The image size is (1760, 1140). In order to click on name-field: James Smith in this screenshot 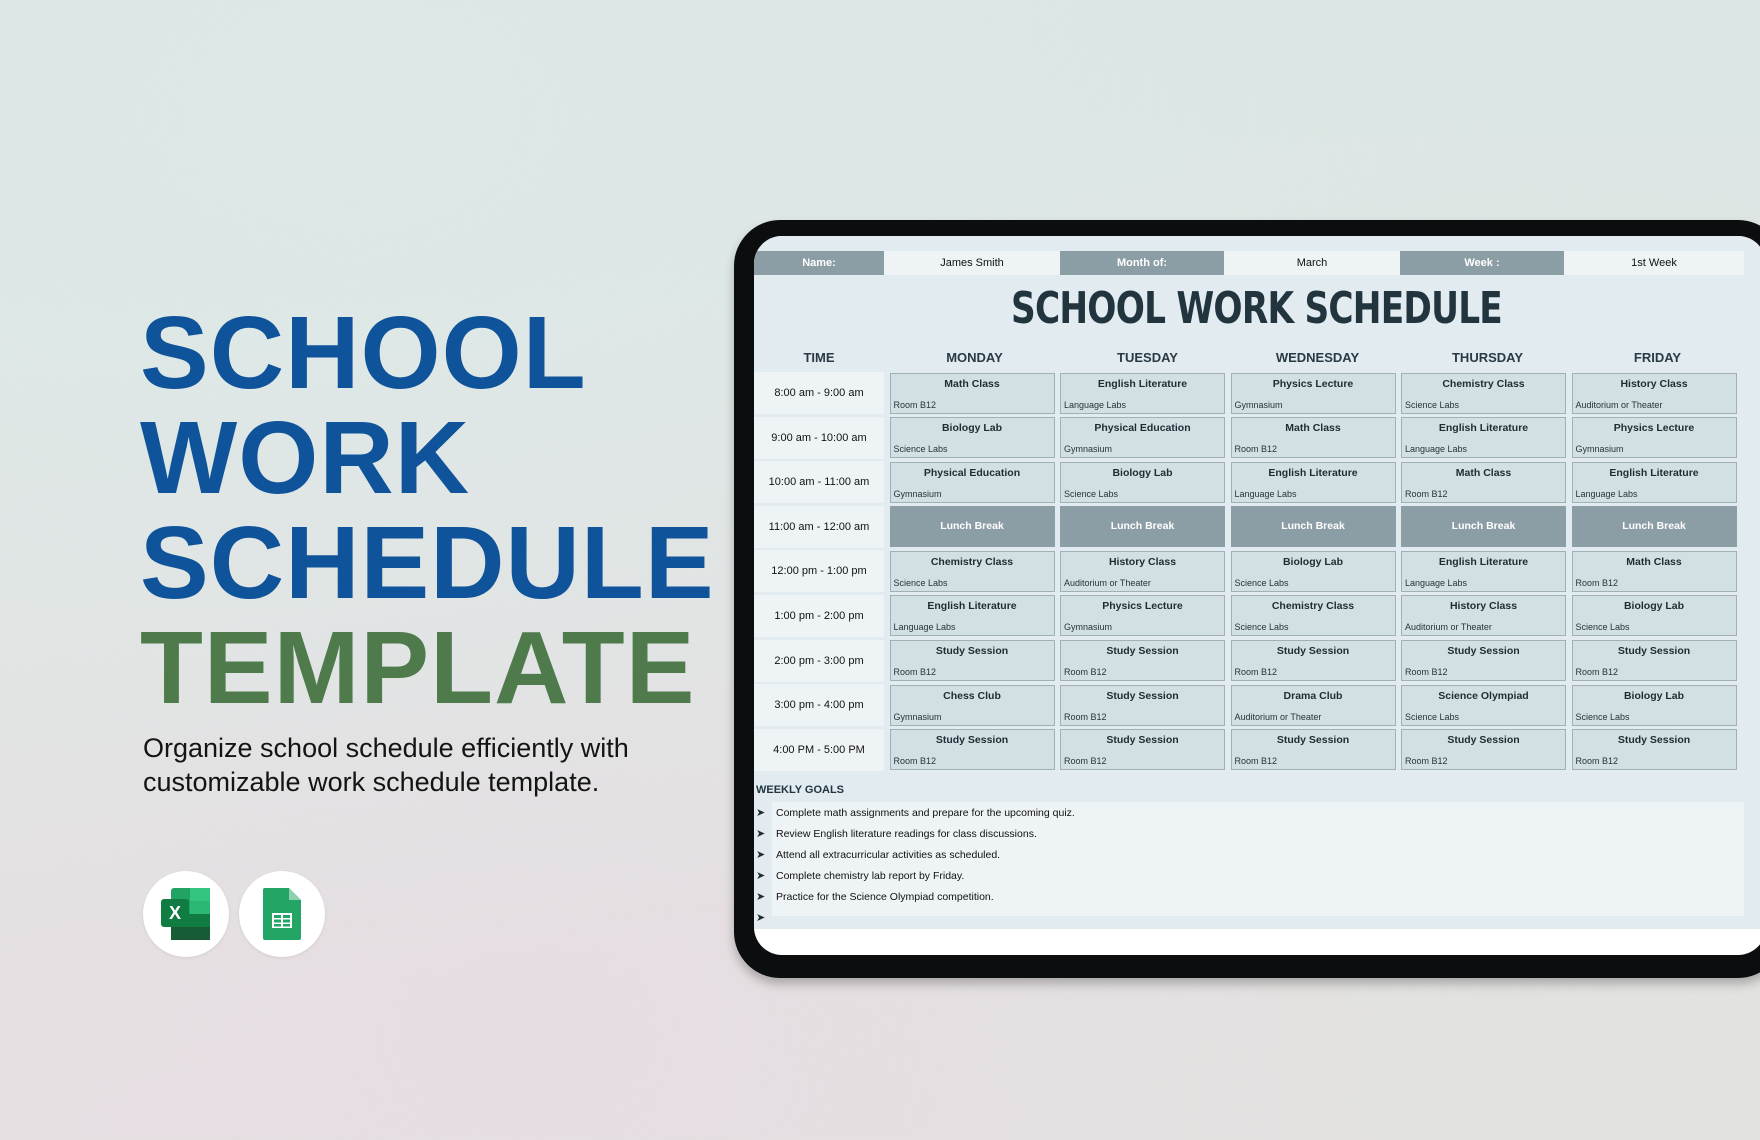, I will do `click(972, 263)`.